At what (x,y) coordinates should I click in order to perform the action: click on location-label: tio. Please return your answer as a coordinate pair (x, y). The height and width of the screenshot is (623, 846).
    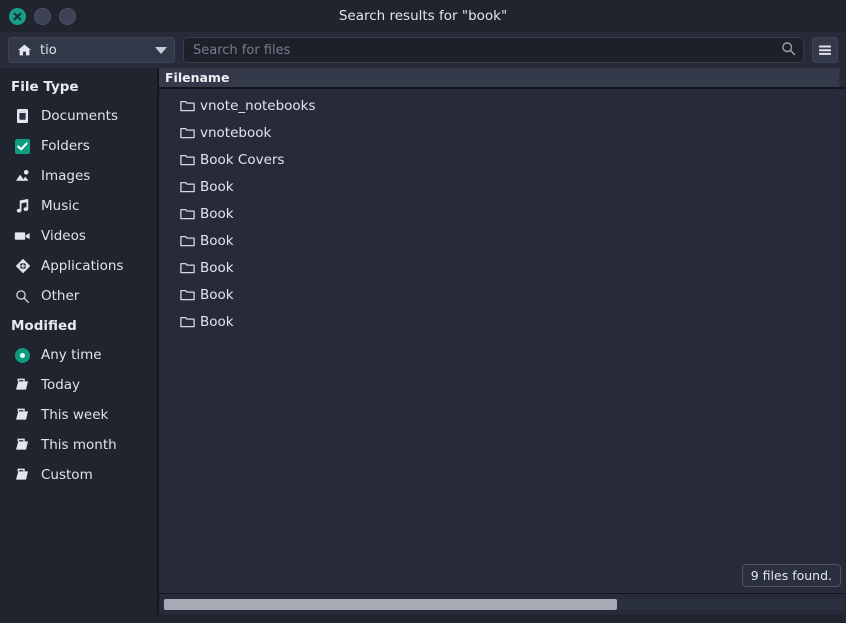
    Looking at the image, I should click on (48, 50).